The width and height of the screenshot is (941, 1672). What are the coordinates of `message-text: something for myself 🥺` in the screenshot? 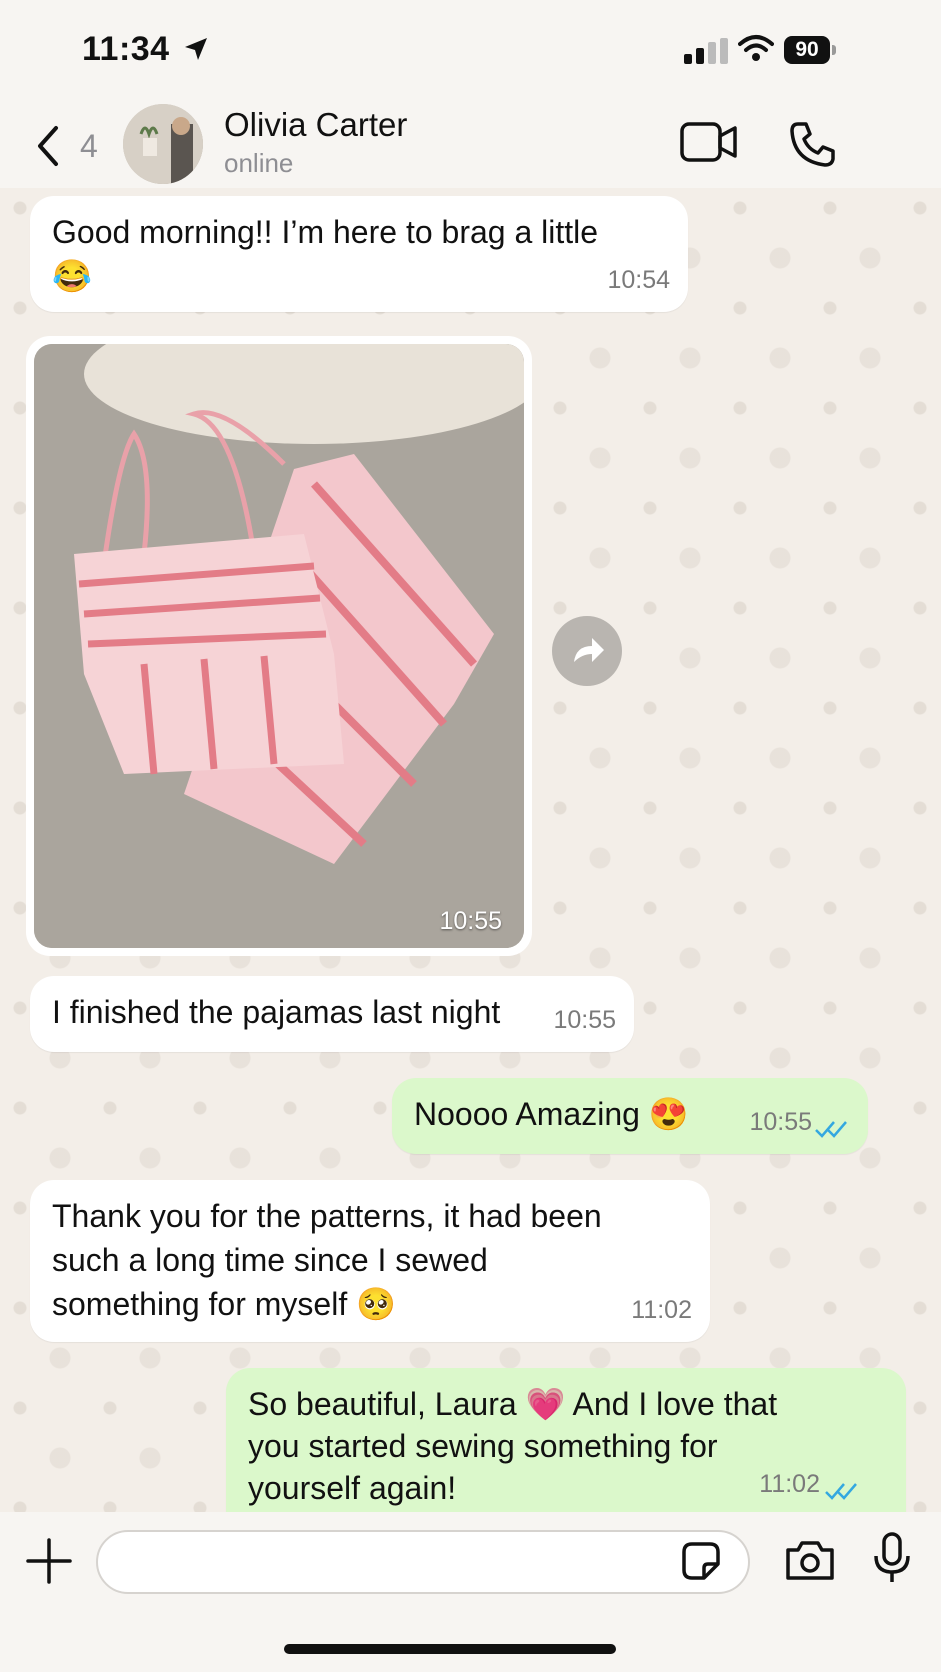 It's located at (224, 1304).